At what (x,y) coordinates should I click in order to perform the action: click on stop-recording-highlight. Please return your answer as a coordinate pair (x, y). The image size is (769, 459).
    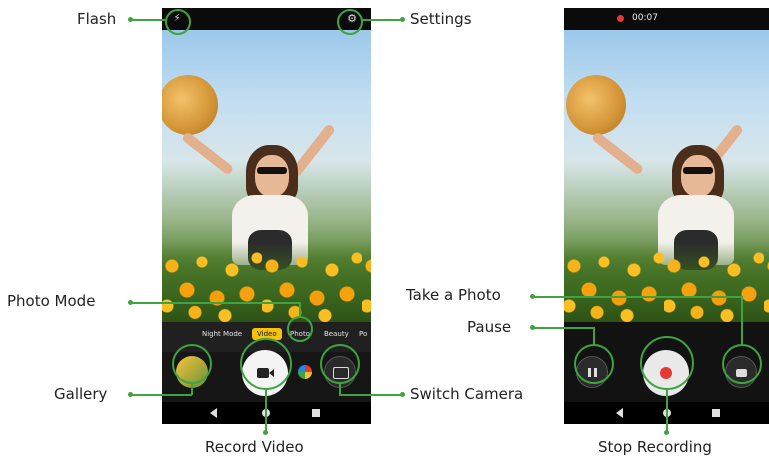
    Looking at the image, I should click on (667, 363).